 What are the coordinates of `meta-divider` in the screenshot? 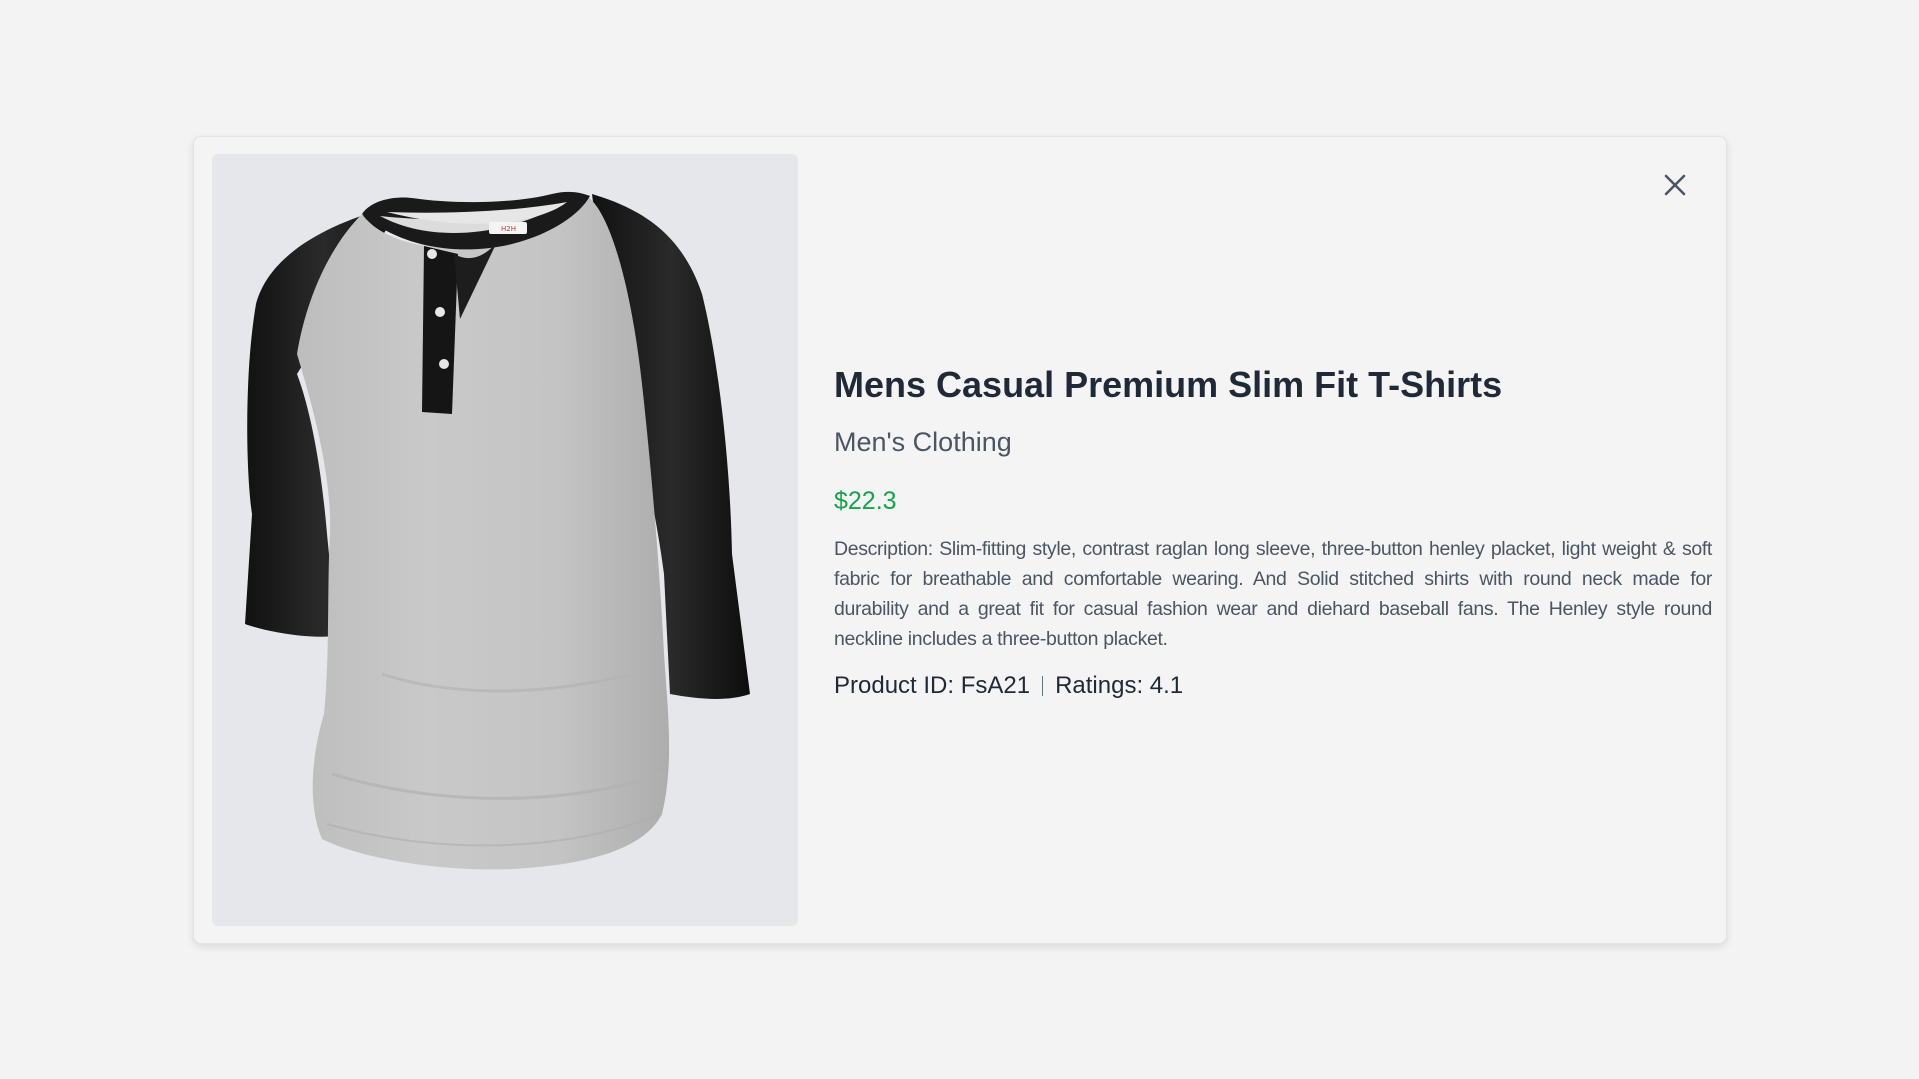 It's located at (1043, 686).